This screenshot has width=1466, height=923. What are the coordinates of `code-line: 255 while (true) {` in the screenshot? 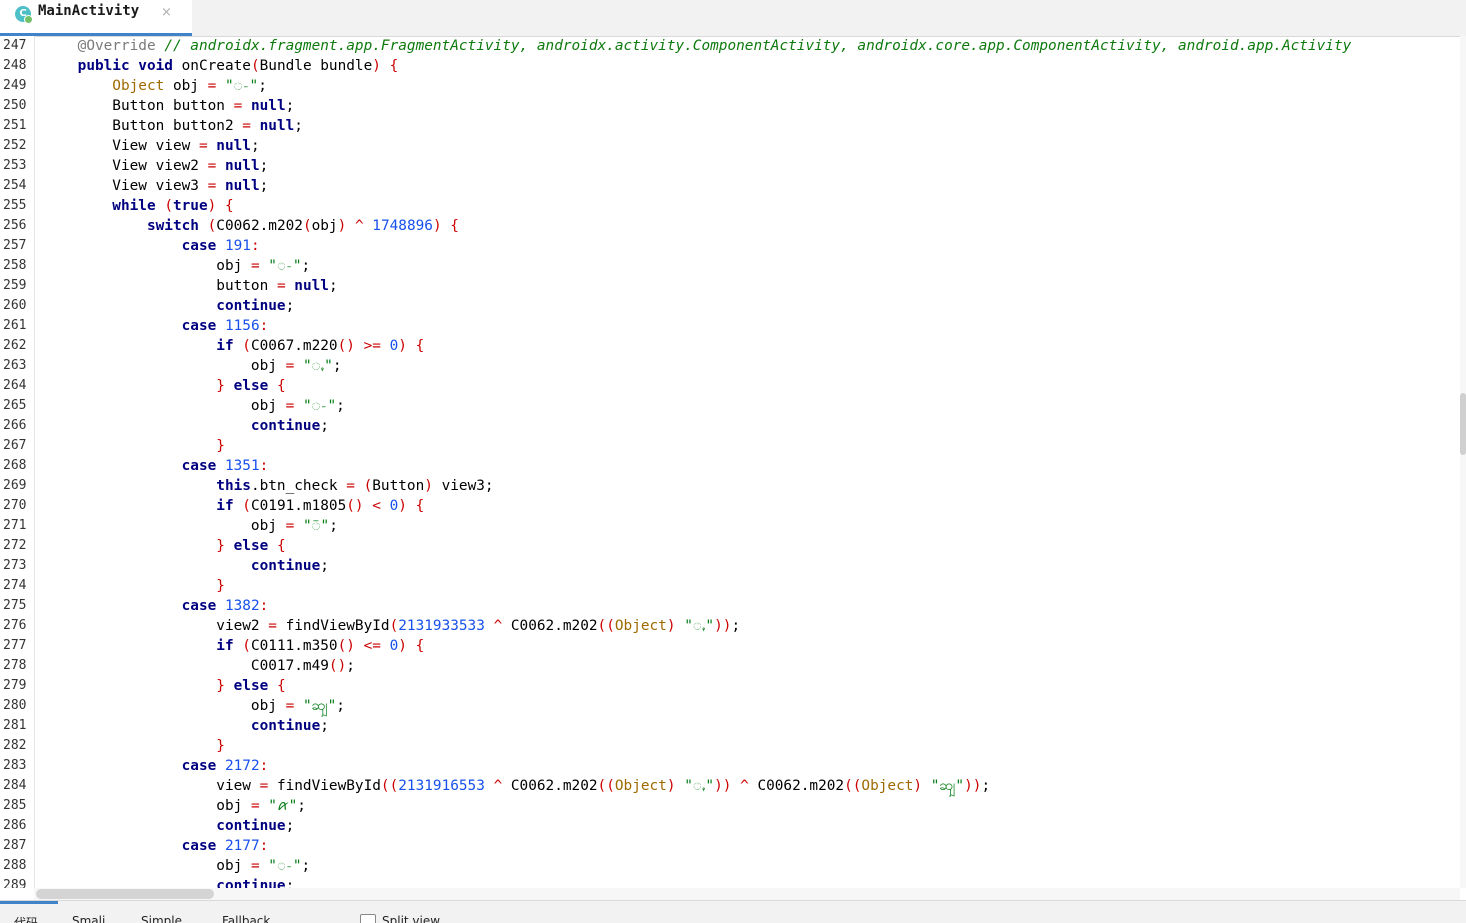 It's located at (730, 206).